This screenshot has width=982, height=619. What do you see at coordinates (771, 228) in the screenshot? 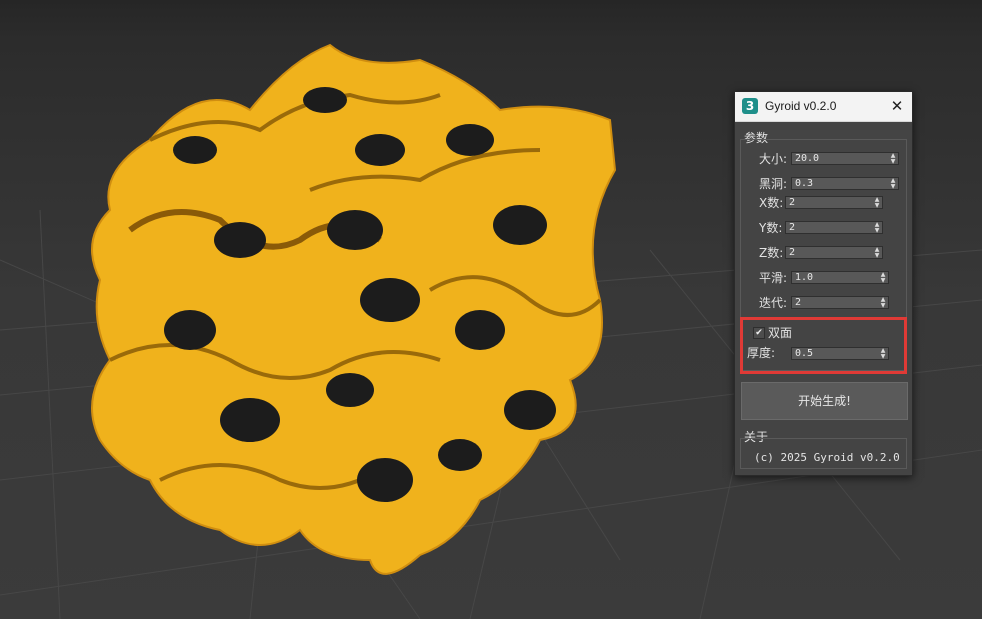
I see `y-count-label: Y数:` at bounding box center [771, 228].